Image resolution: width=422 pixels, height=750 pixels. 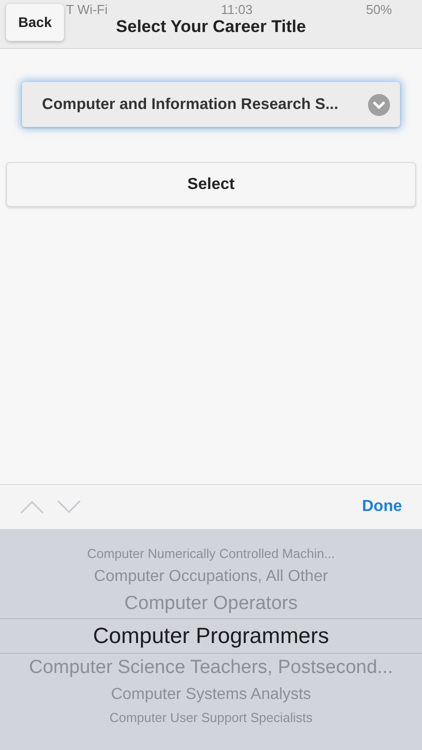 What do you see at coordinates (211, 184) in the screenshot?
I see `select-button: Select` at bounding box center [211, 184].